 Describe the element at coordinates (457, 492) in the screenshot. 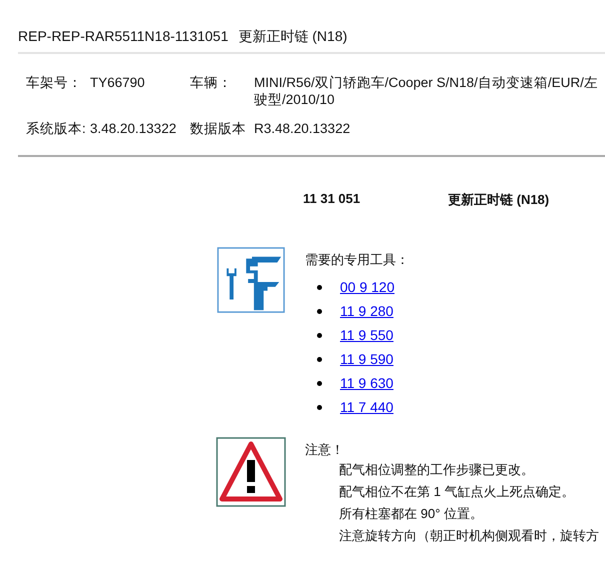

I see `caution-text: 配气相位不在第 1 气缸点火上死点确定。` at that location.